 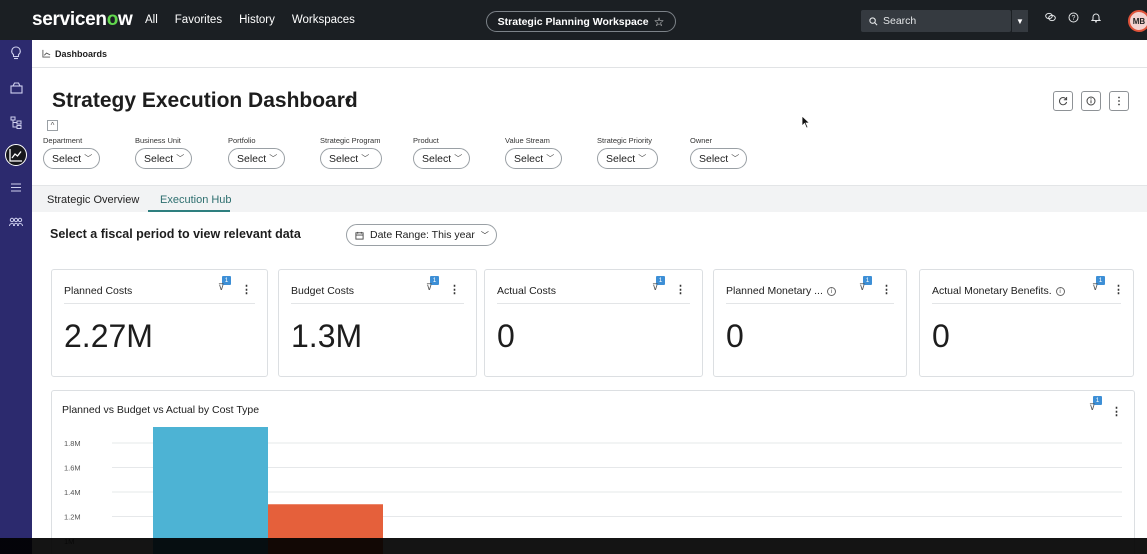 What do you see at coordinates (1020, 21) in the screenshot?
I see `search-scope-dropdown: ▼` at bounding box center [1020, 21].